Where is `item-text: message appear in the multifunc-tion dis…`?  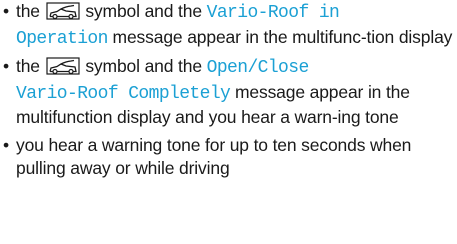
item-text: message appear in the multifunc-tion dis… is located at coordinates (282, 36).